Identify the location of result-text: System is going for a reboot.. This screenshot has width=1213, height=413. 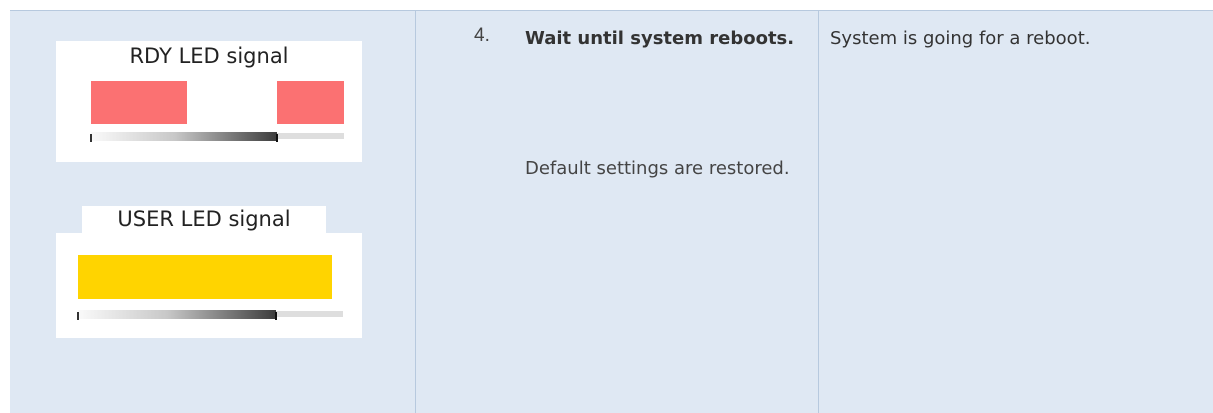
(960, 38).